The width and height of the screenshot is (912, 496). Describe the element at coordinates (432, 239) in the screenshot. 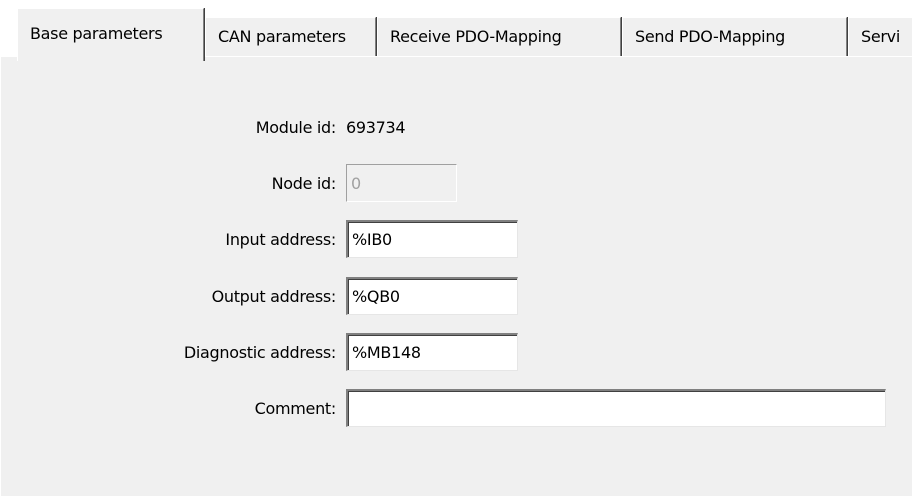

I see `input-address-field` at that location.